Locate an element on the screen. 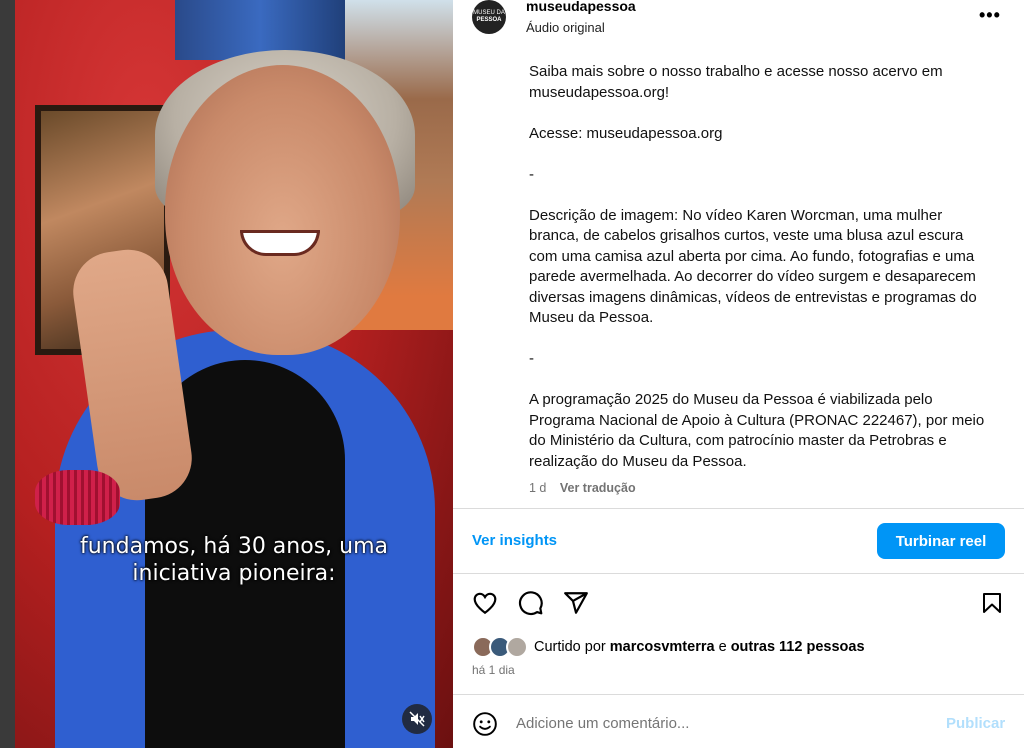 The height and width of the screenshot is (748, 1024). avatar: MUSEU DA PESSOA is located at coordinates (489, 17).